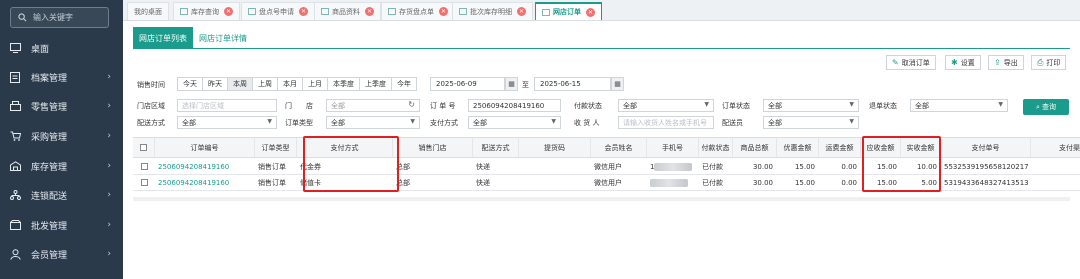 The height and width of the screenshot is (279, 1080). I want to click on pickup-cell, so click(555, 183).